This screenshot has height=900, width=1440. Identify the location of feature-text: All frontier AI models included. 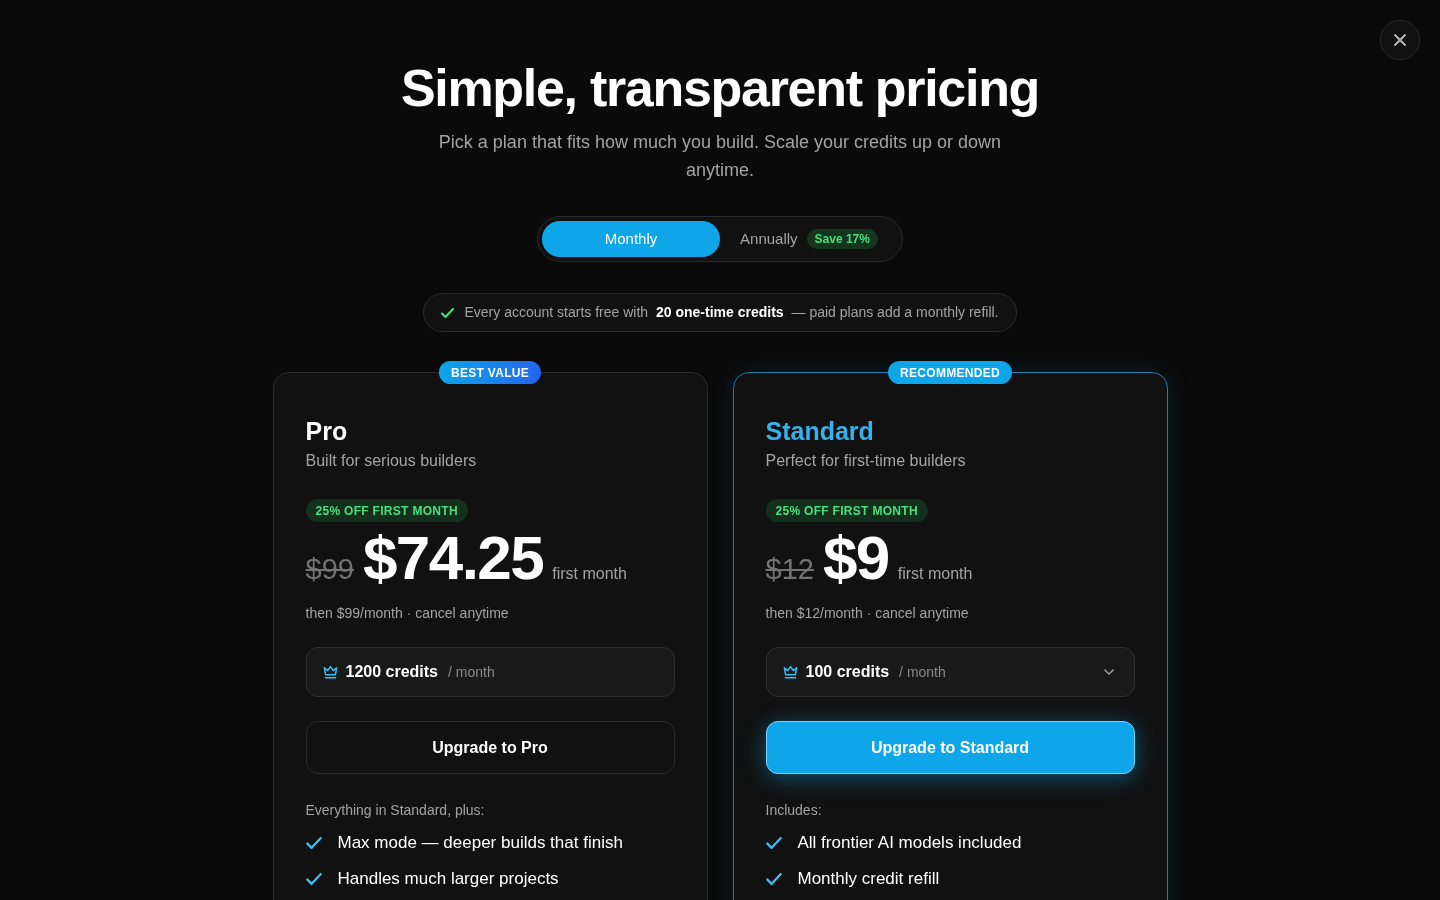
(909, 843).